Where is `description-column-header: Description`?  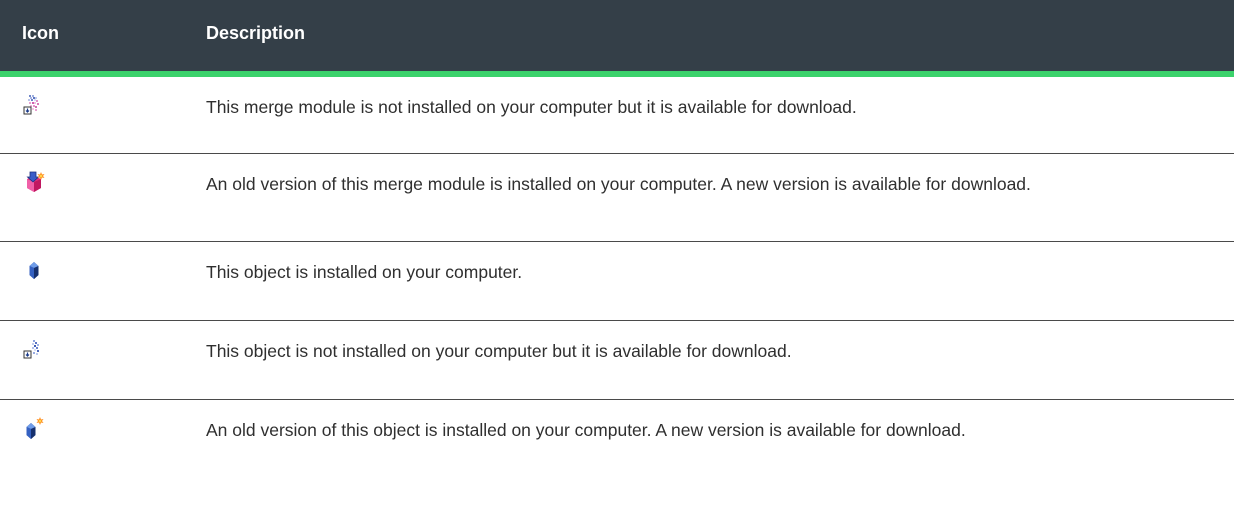
description-column-header: Description is located at coordinates (713, 38).